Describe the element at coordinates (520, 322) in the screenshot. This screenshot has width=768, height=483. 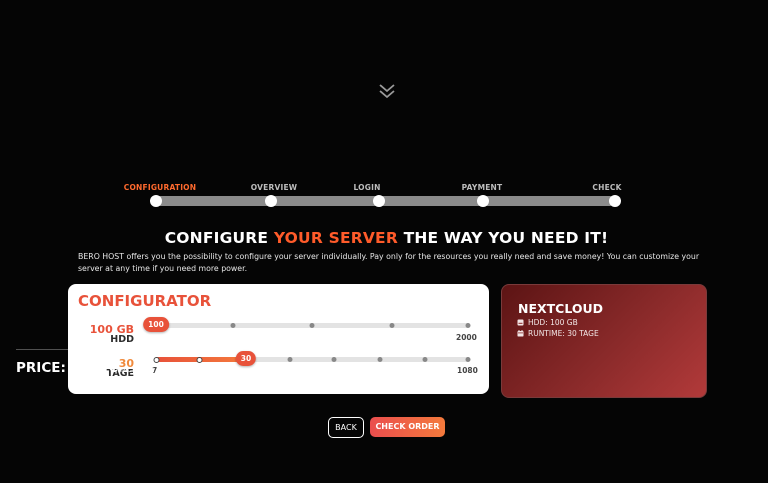
I see `hdd-icon` at that location.